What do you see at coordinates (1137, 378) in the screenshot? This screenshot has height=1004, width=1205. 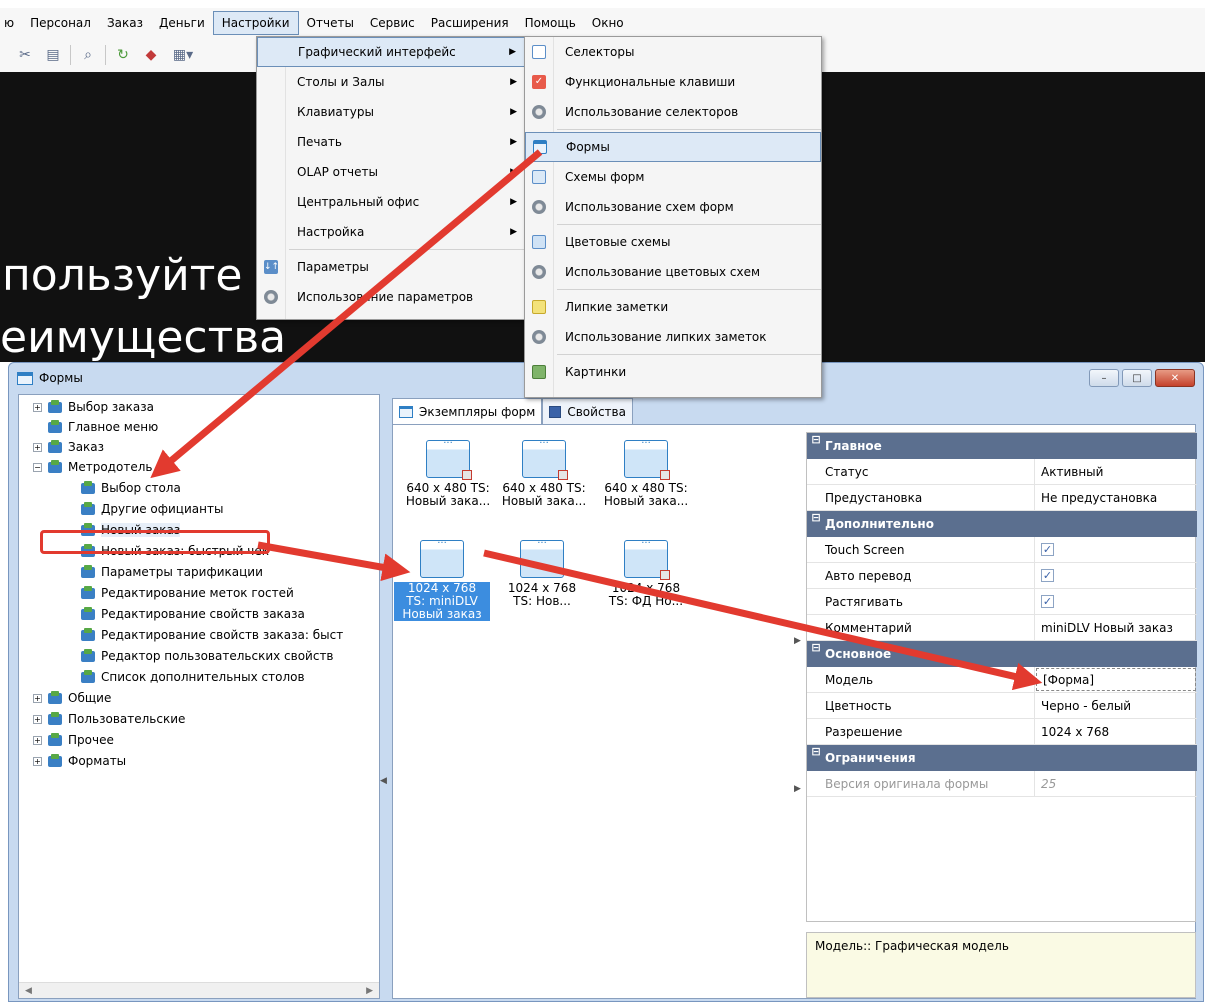 I see `maximize-button: □` at bounding box center [1137, 378].